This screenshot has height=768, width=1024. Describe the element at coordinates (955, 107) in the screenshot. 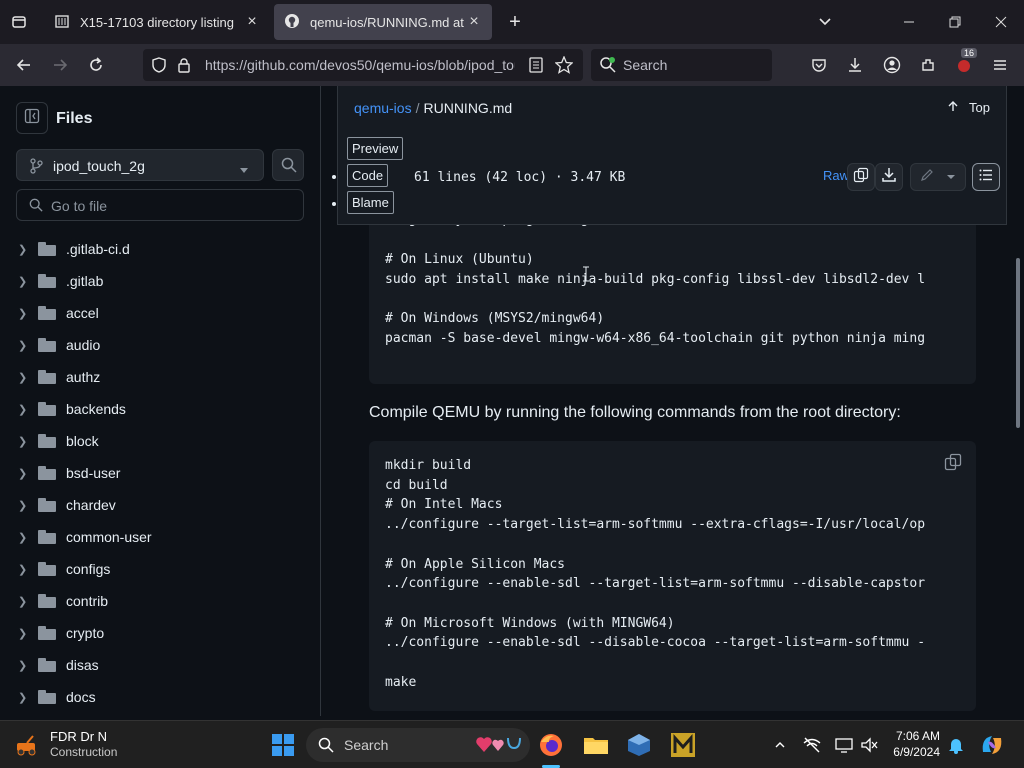

I see `arrow-up-icon` at that location.